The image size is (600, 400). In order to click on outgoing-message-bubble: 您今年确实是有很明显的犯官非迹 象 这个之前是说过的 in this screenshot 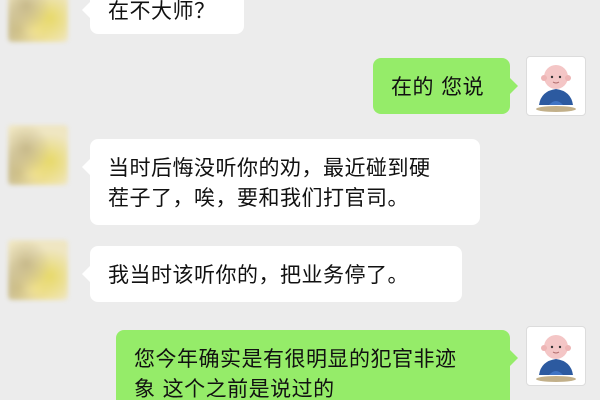, I will do `click(317, 365)`.